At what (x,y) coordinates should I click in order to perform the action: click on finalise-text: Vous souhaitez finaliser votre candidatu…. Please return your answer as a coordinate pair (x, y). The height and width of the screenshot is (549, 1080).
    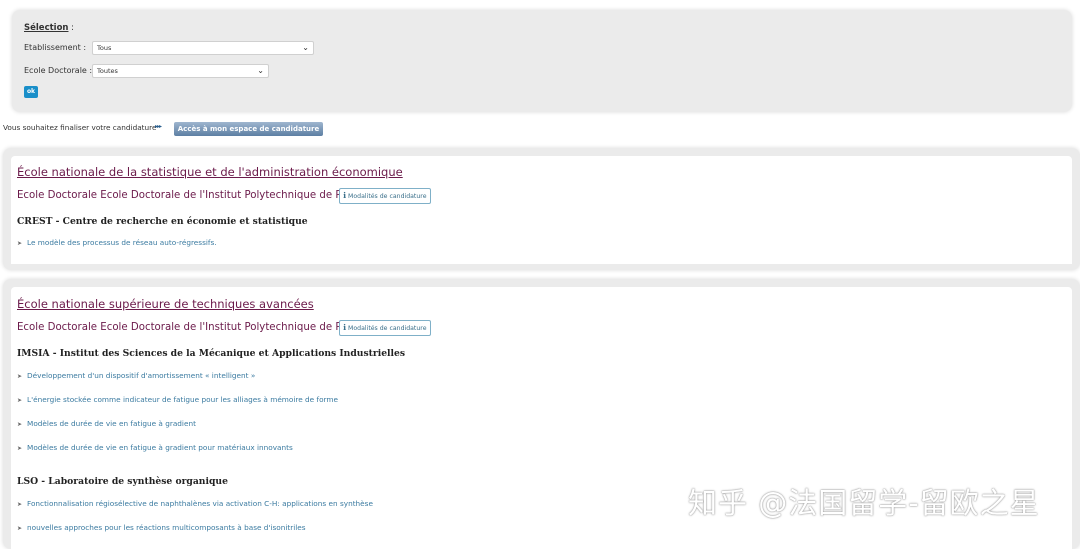
    Looking at the image, I should click on (80, 127).